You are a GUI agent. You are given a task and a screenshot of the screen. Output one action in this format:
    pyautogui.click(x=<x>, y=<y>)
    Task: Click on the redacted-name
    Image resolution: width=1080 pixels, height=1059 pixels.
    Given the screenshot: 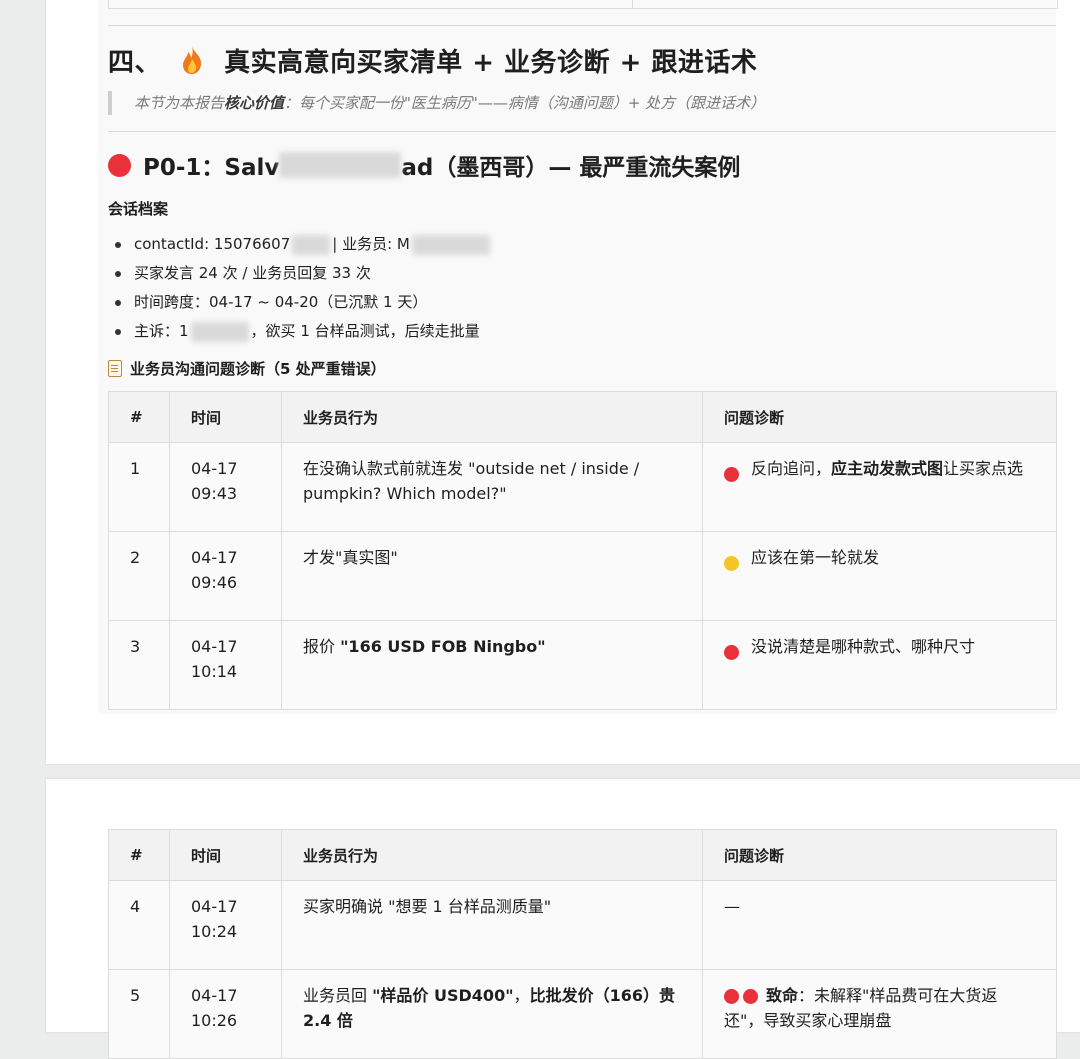 What is the action you would take?
    pyautogui.click(x=340, y=165)
    